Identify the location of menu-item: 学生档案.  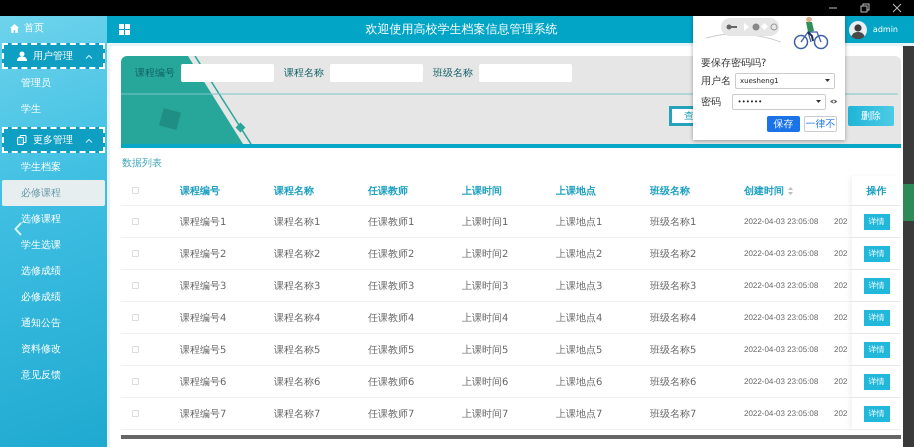
(53, 167).